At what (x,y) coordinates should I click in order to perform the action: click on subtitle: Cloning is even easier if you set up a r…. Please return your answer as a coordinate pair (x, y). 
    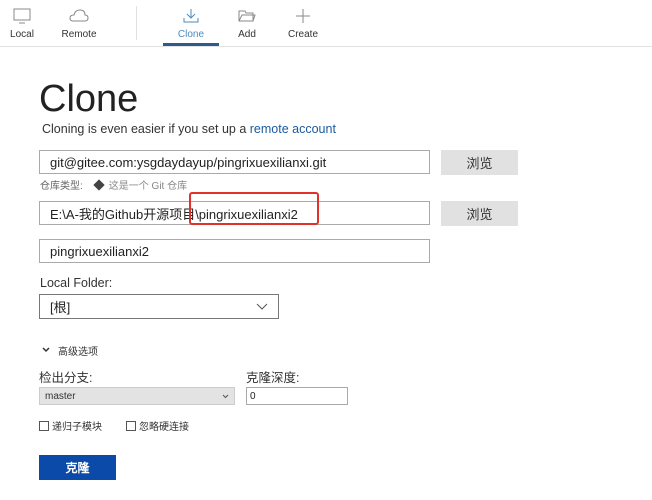
    Looking at the image, I should click on (189, 129).